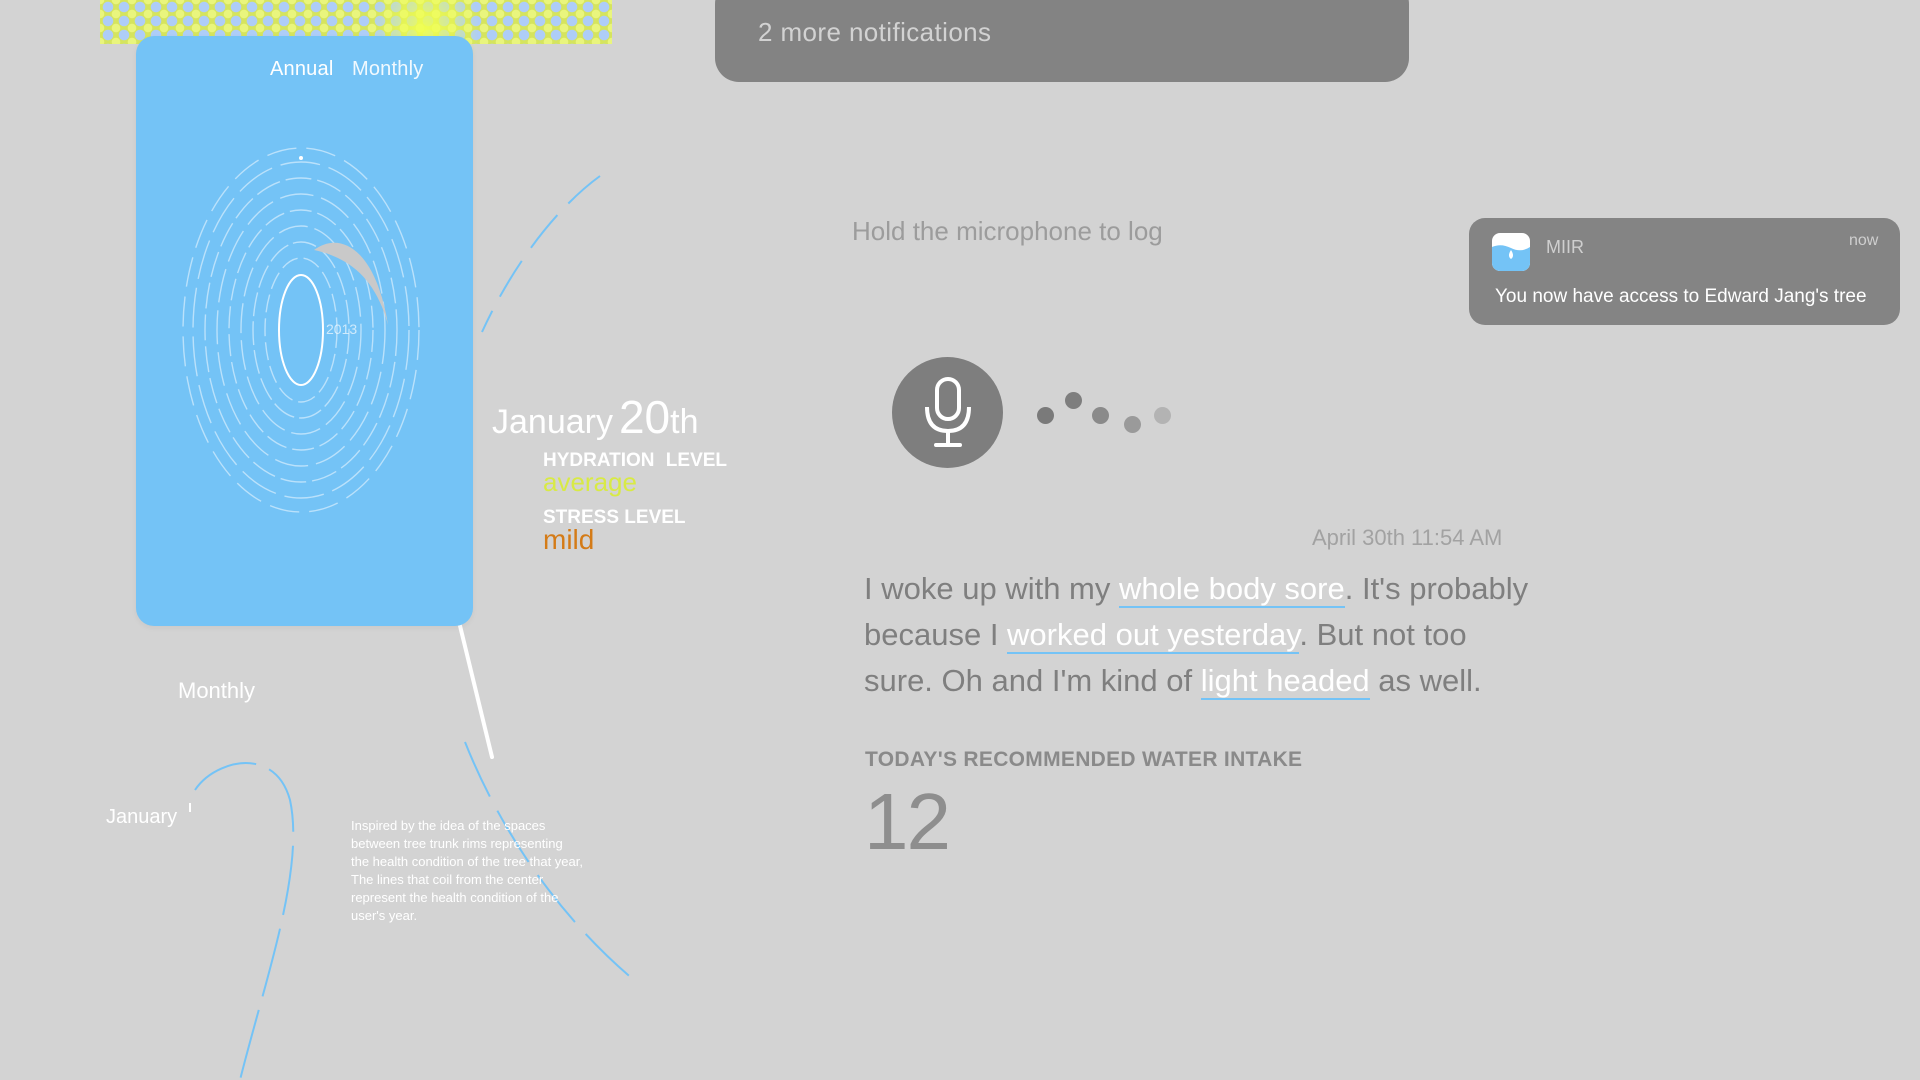  What do you see at coordinates (1231, 589) in the screenshot?
I see `symptom-tag-body-sore: whole body sore` at bounding box center [1231, 589].